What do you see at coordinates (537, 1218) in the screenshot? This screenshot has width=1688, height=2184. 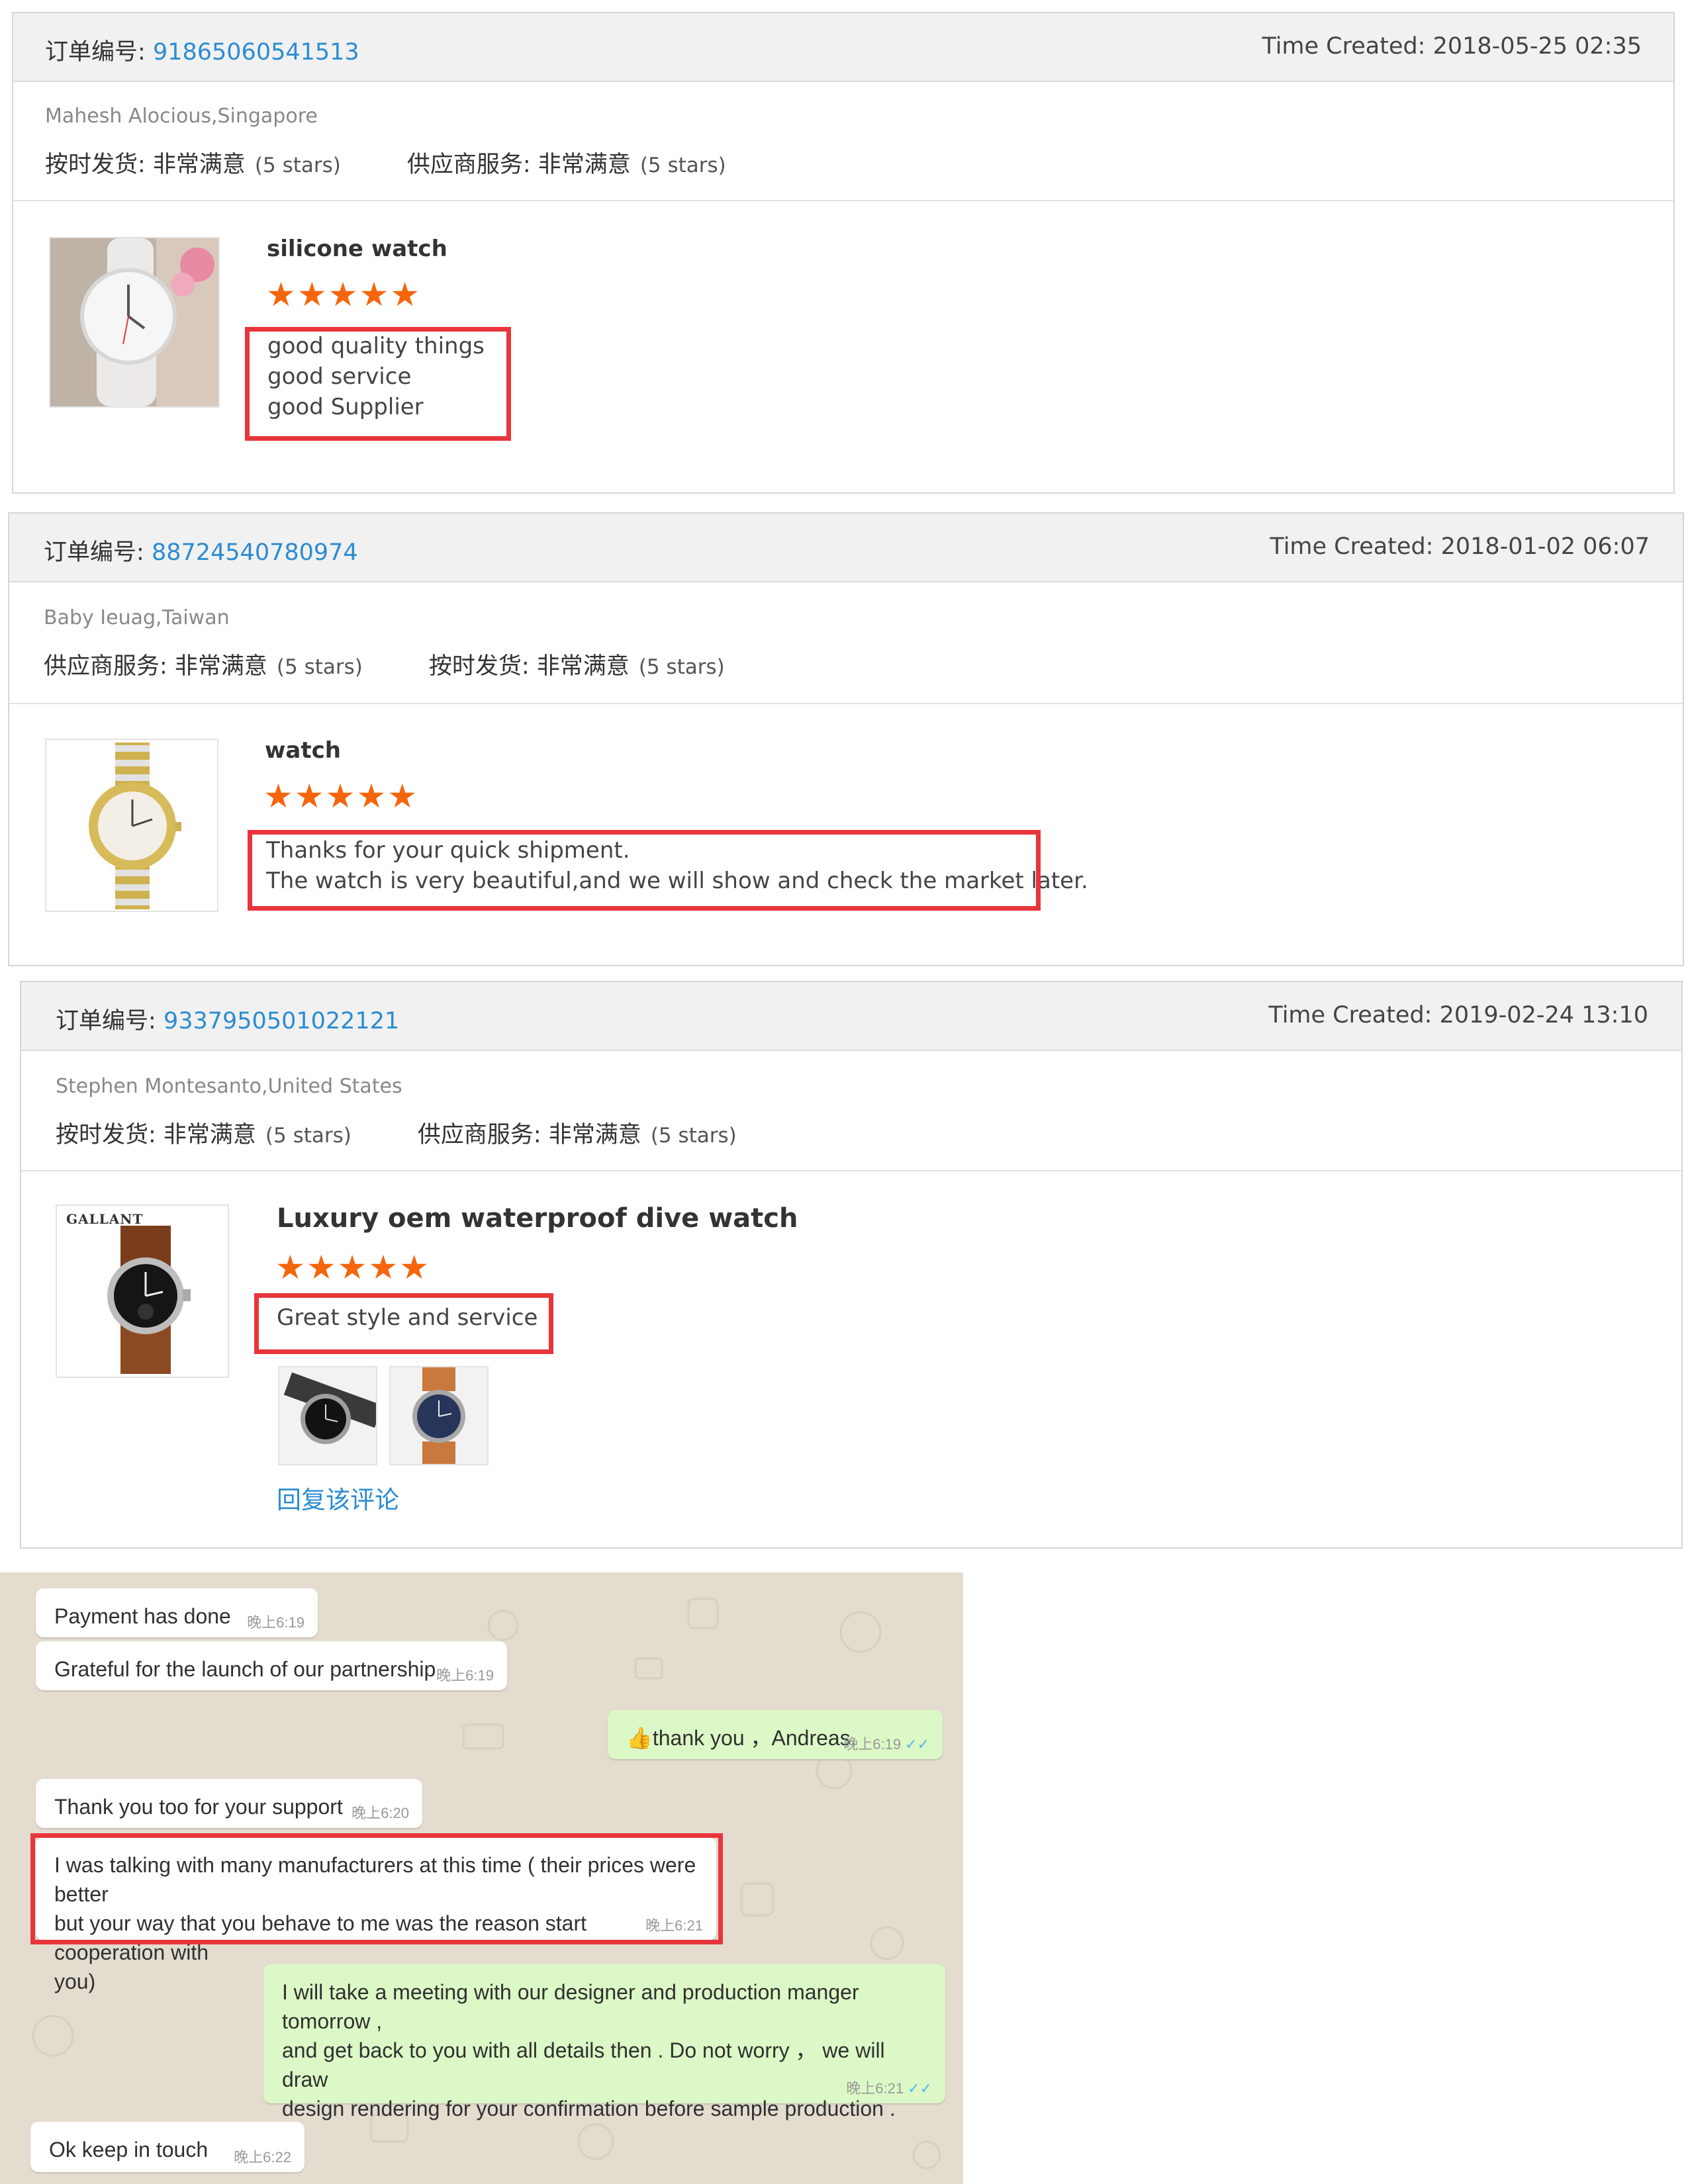 I see `product-title: Luxury oem waterproof dive watch` at bounding box center [537, 1218].